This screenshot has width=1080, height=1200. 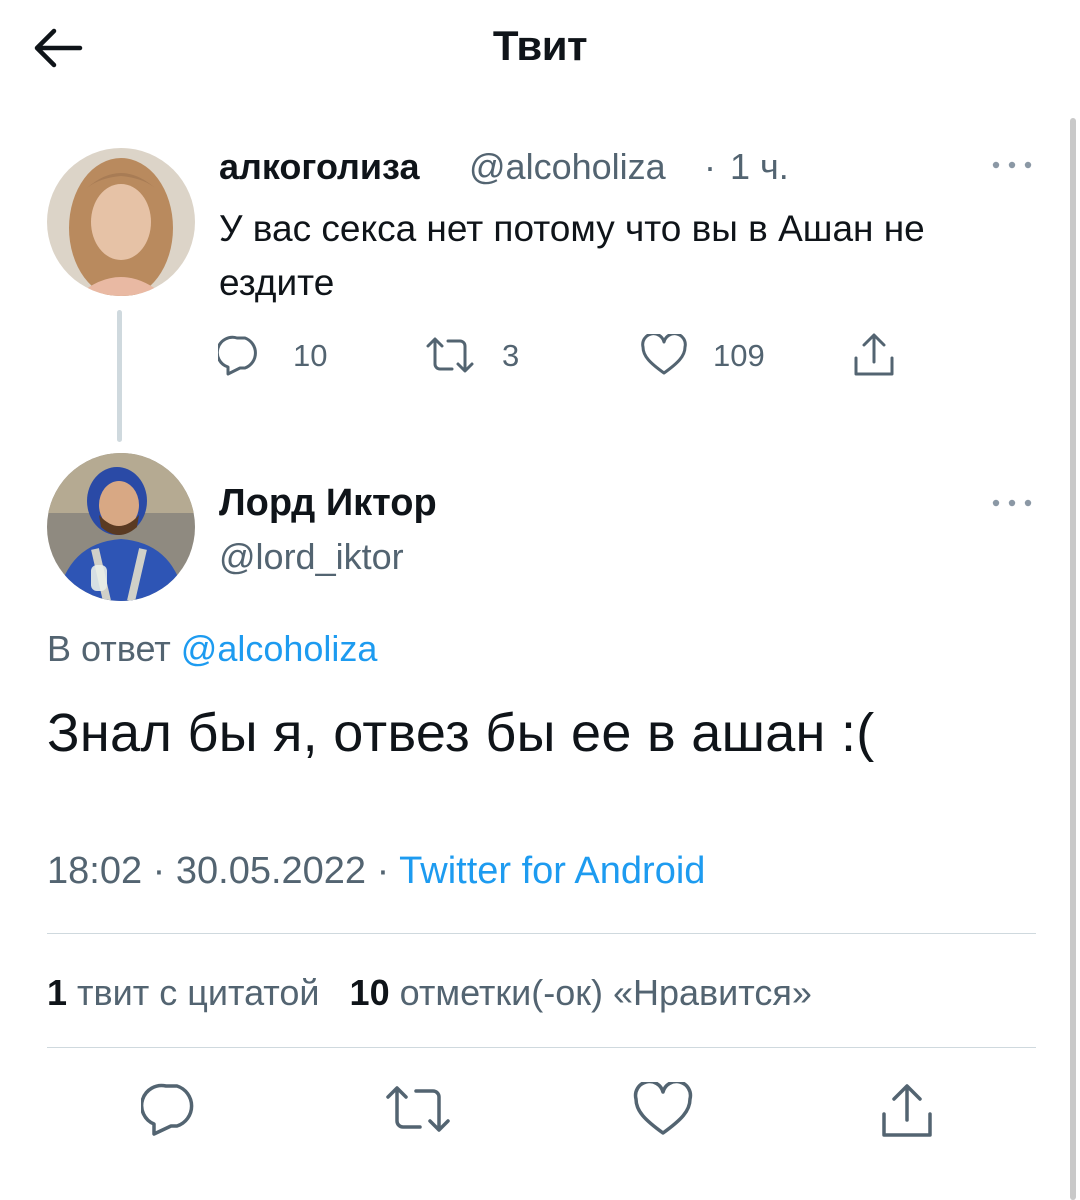 What do you see at coordinates (605, 992) in the screenshot?
I see `like-label: отметки(-ок) «Нравится»` at bounding box center [605, 992].